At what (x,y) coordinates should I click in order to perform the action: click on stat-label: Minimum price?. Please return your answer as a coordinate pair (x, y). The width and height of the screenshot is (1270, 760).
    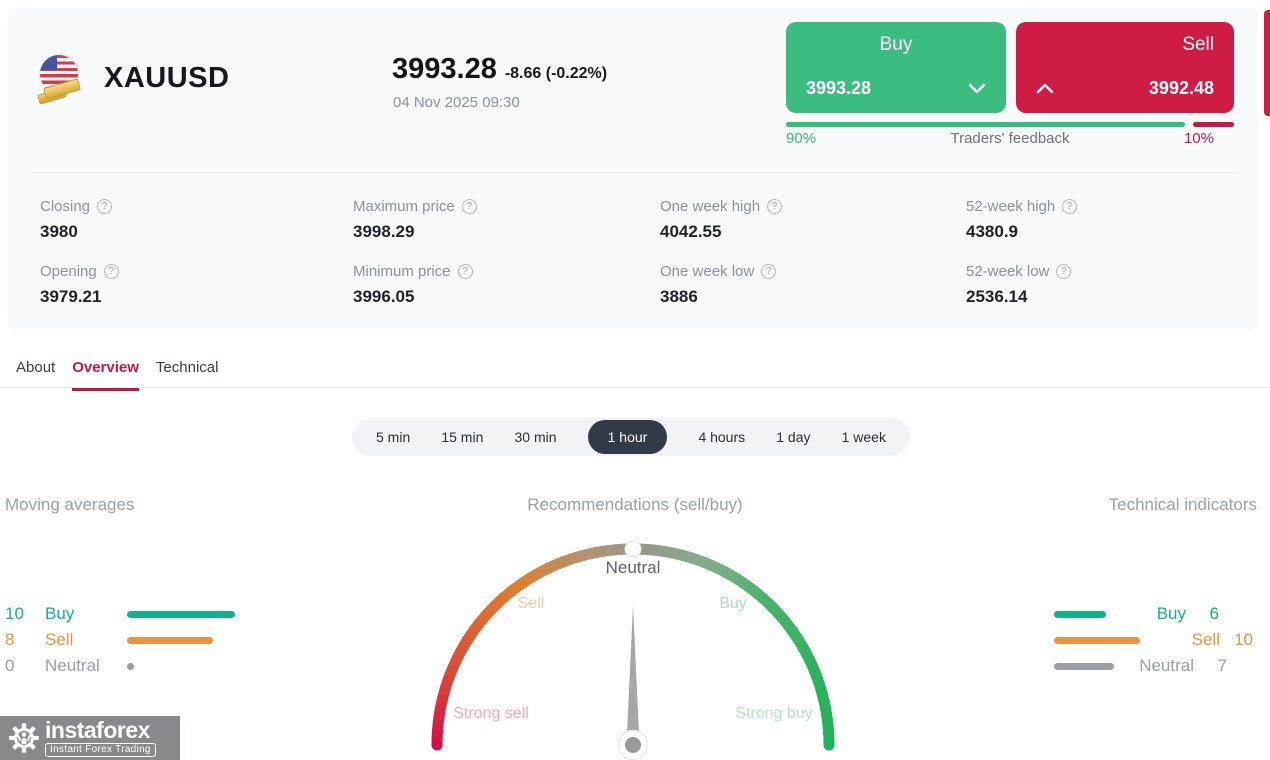
    Looking at the image, I should click on (506, 271).